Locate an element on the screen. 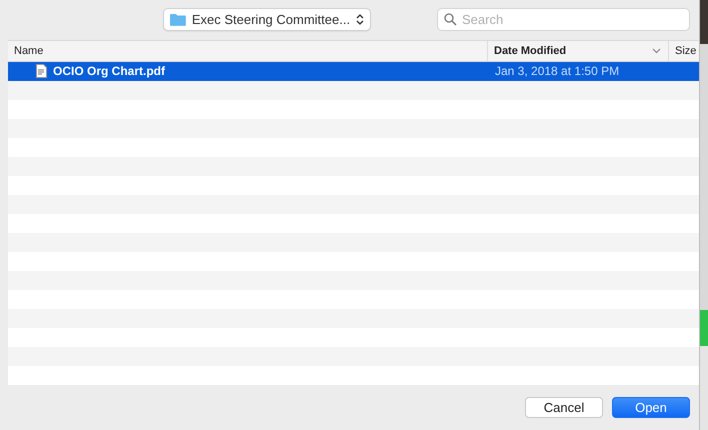 The image size is (708, 430). folder-icon is located at coordinates (178, 19).